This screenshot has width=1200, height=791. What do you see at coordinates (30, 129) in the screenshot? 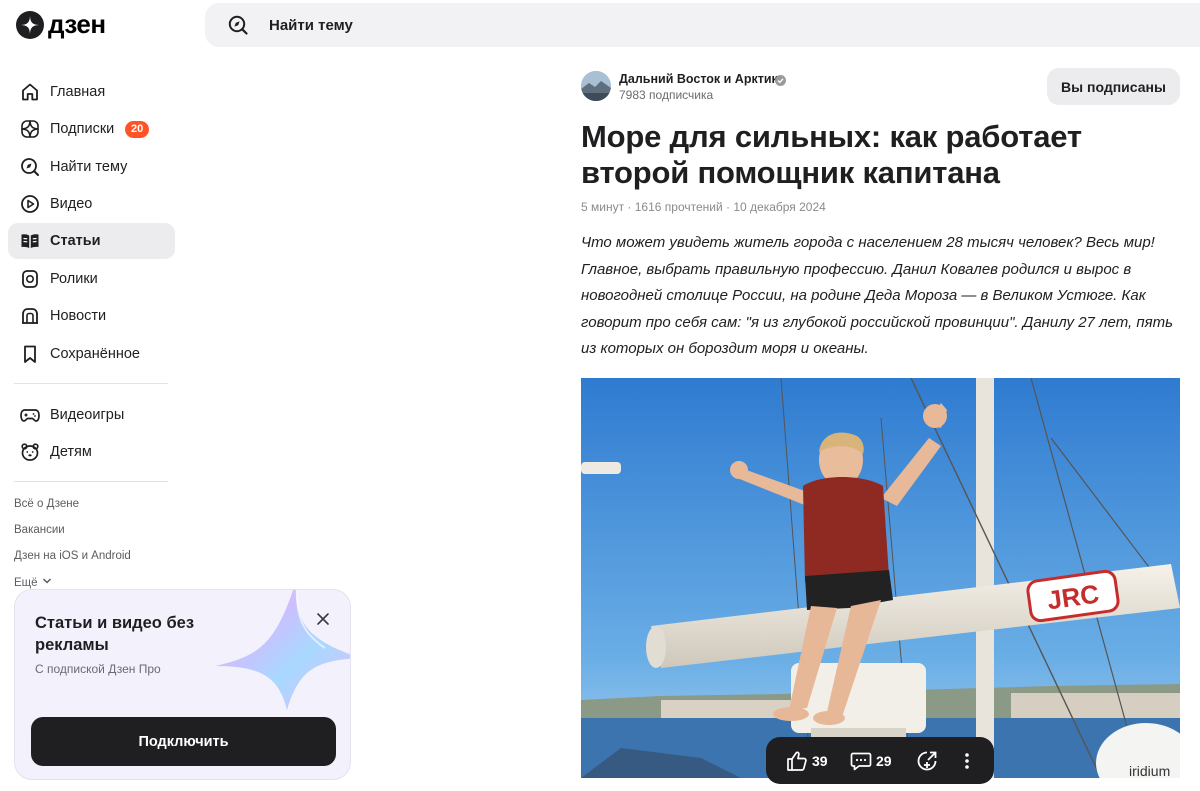
I see `subscriptions-icon` at bounding box center [30, 129].